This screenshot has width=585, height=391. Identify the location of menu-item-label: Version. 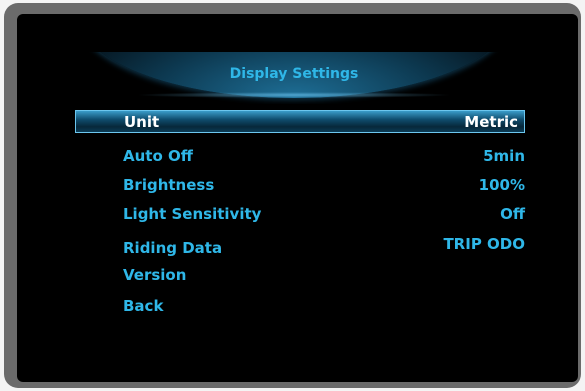
(155, 275).